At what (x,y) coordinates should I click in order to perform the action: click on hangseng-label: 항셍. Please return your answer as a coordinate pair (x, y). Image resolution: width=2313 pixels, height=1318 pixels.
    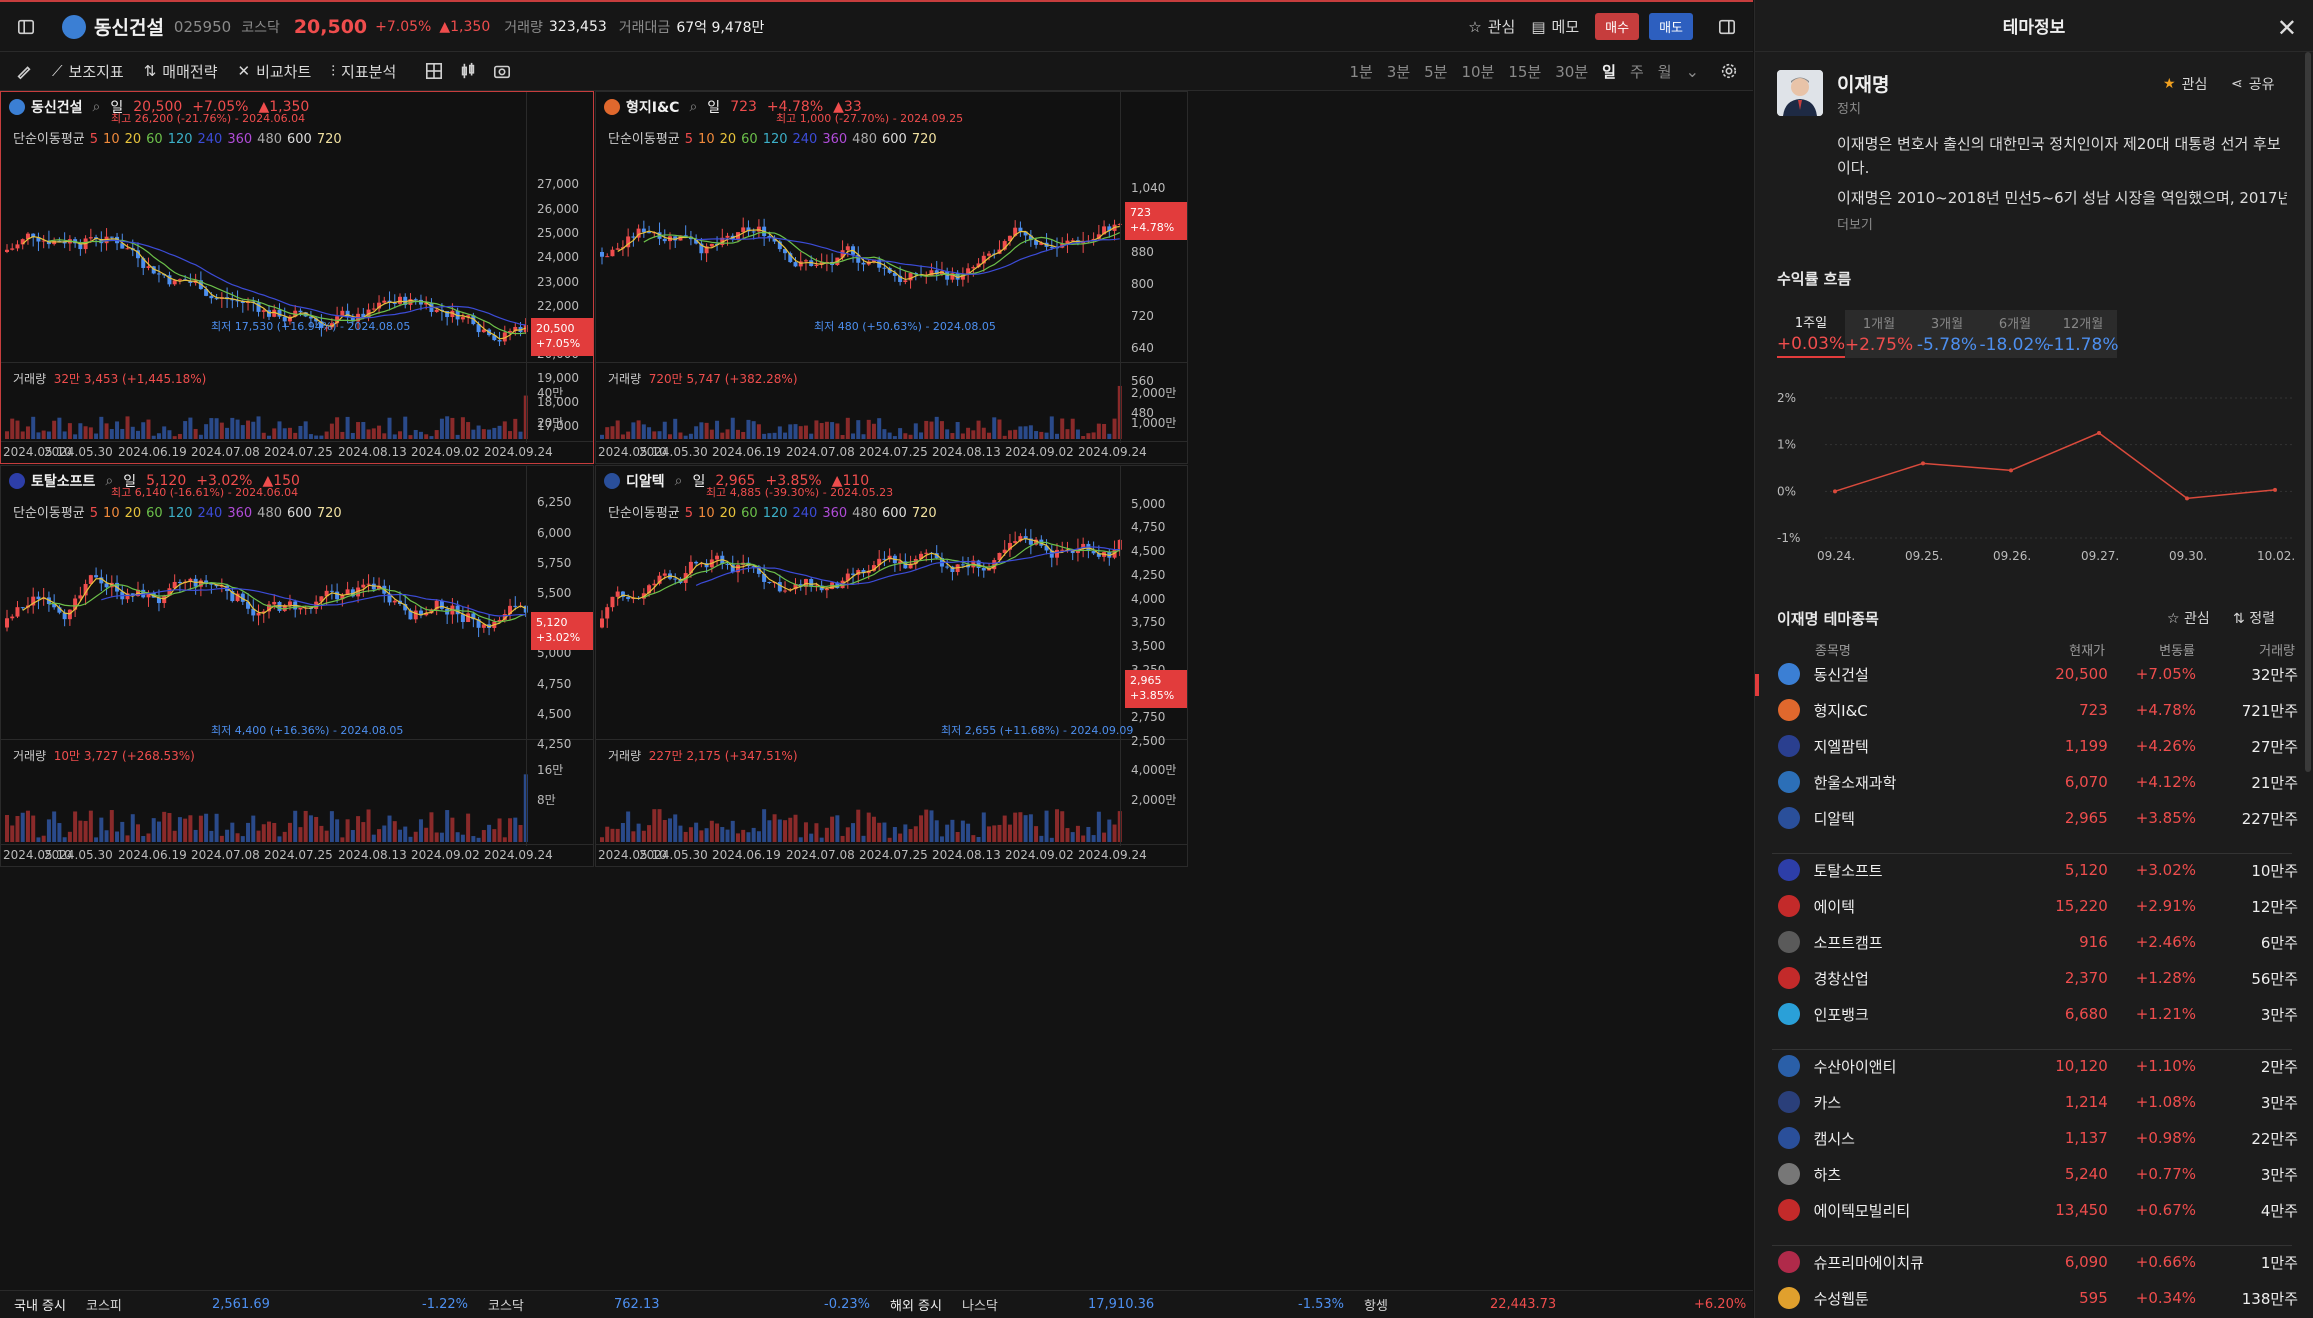
    Looking at the image, I should click on (1376, 1304).